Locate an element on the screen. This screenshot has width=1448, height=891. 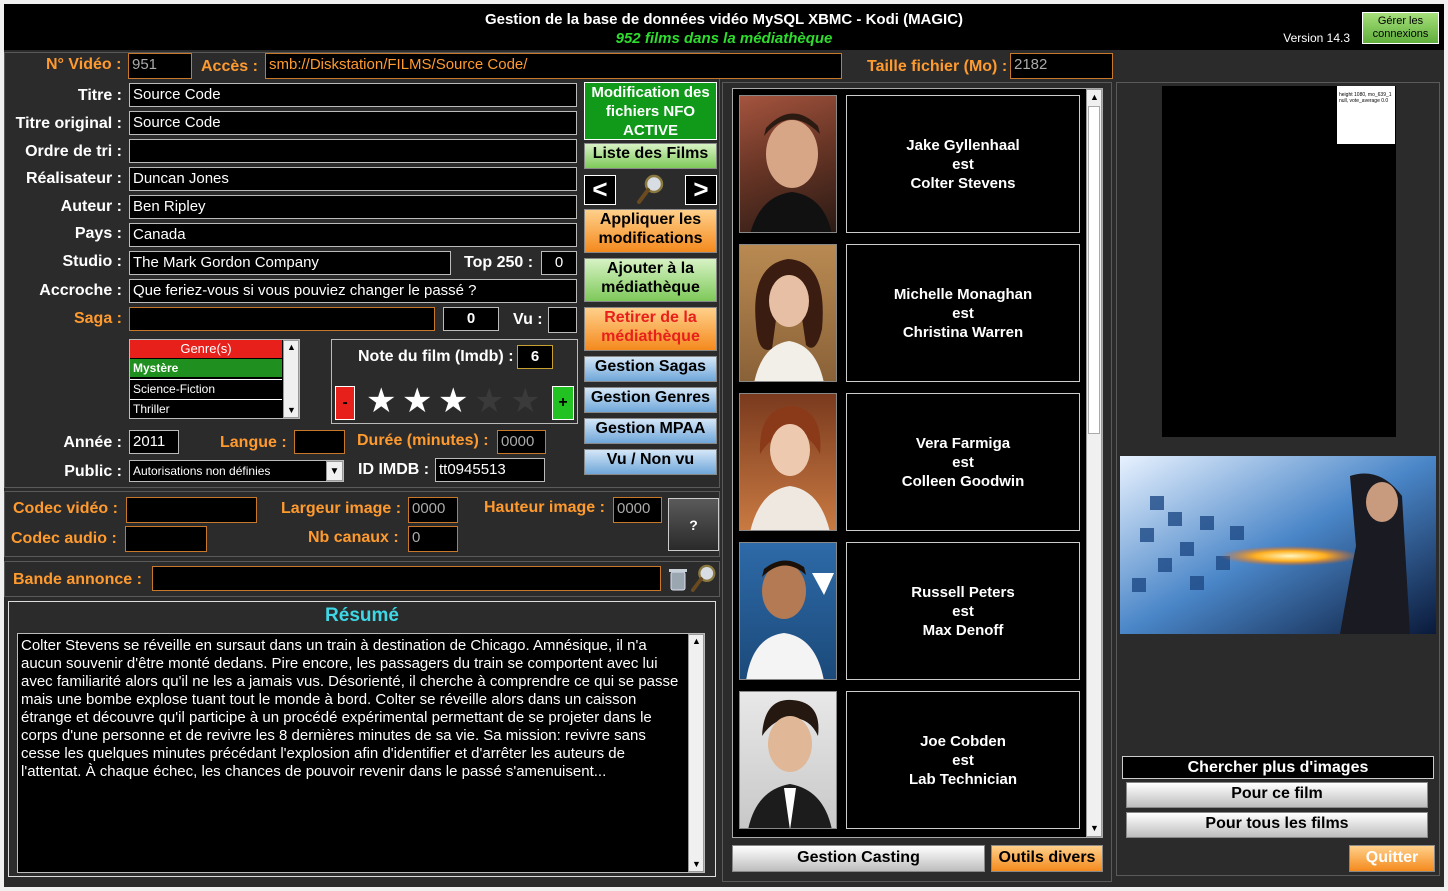
genre-item-selected: Mystère is located at coordinates (206, 368).